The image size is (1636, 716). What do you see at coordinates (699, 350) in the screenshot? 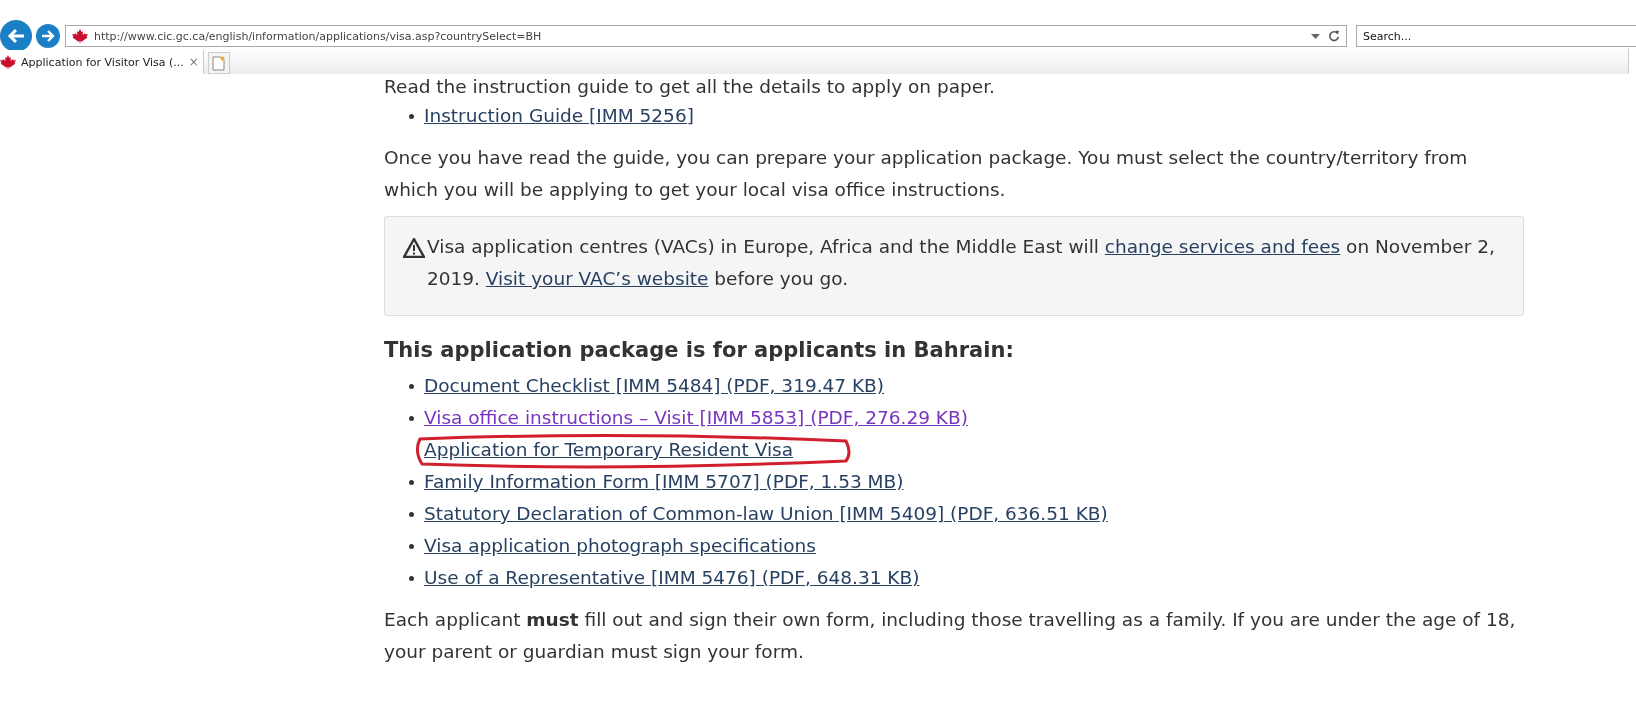
I see `section-heading: This application package is for applicants in Bahrain:` at bounding box center [699, 350].